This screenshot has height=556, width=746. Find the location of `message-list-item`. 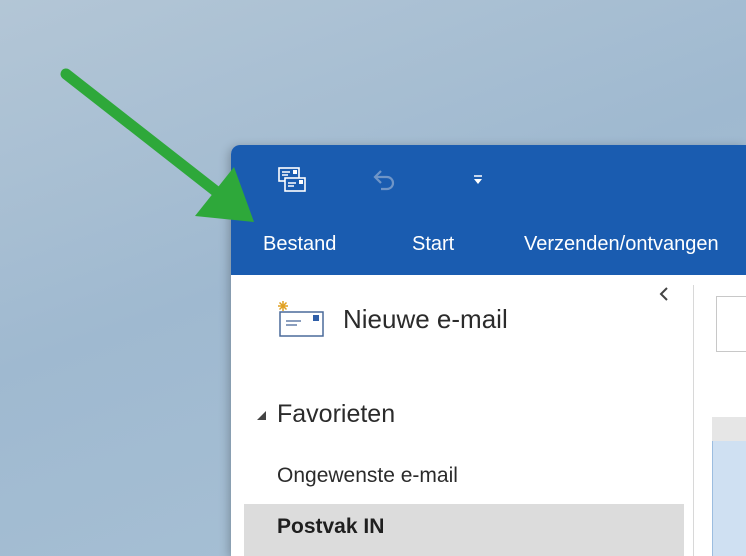

message-list-item is located at coordinates (729, 498).